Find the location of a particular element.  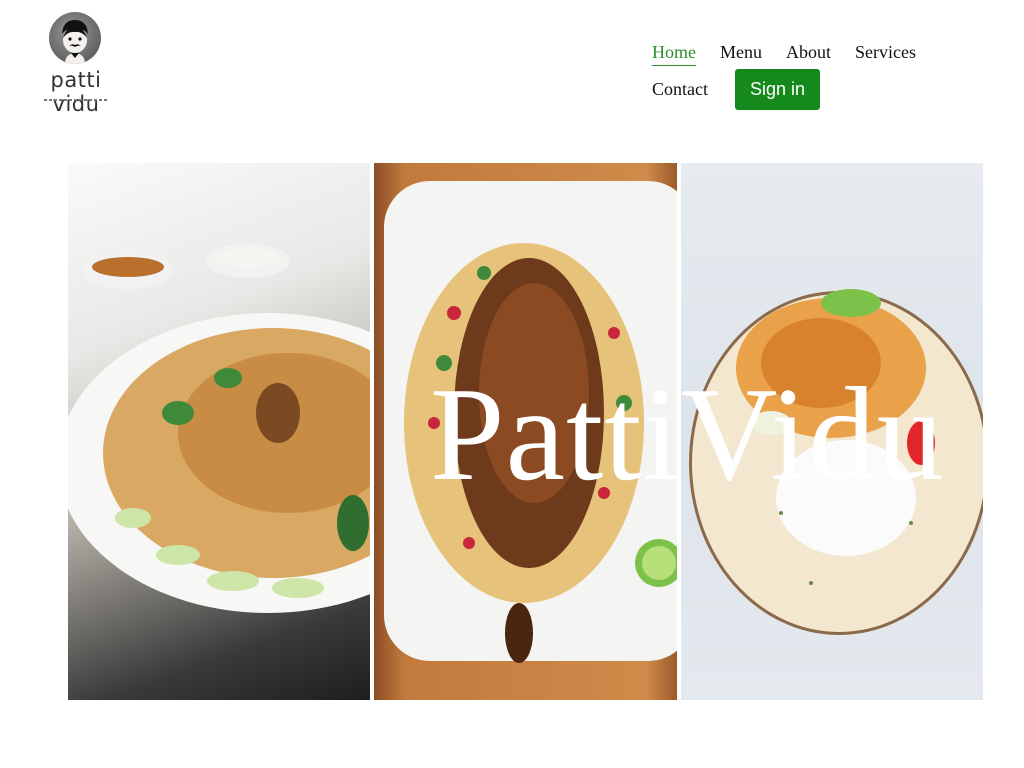

brand-name: patti vidu is located at coordinates (76, 92).